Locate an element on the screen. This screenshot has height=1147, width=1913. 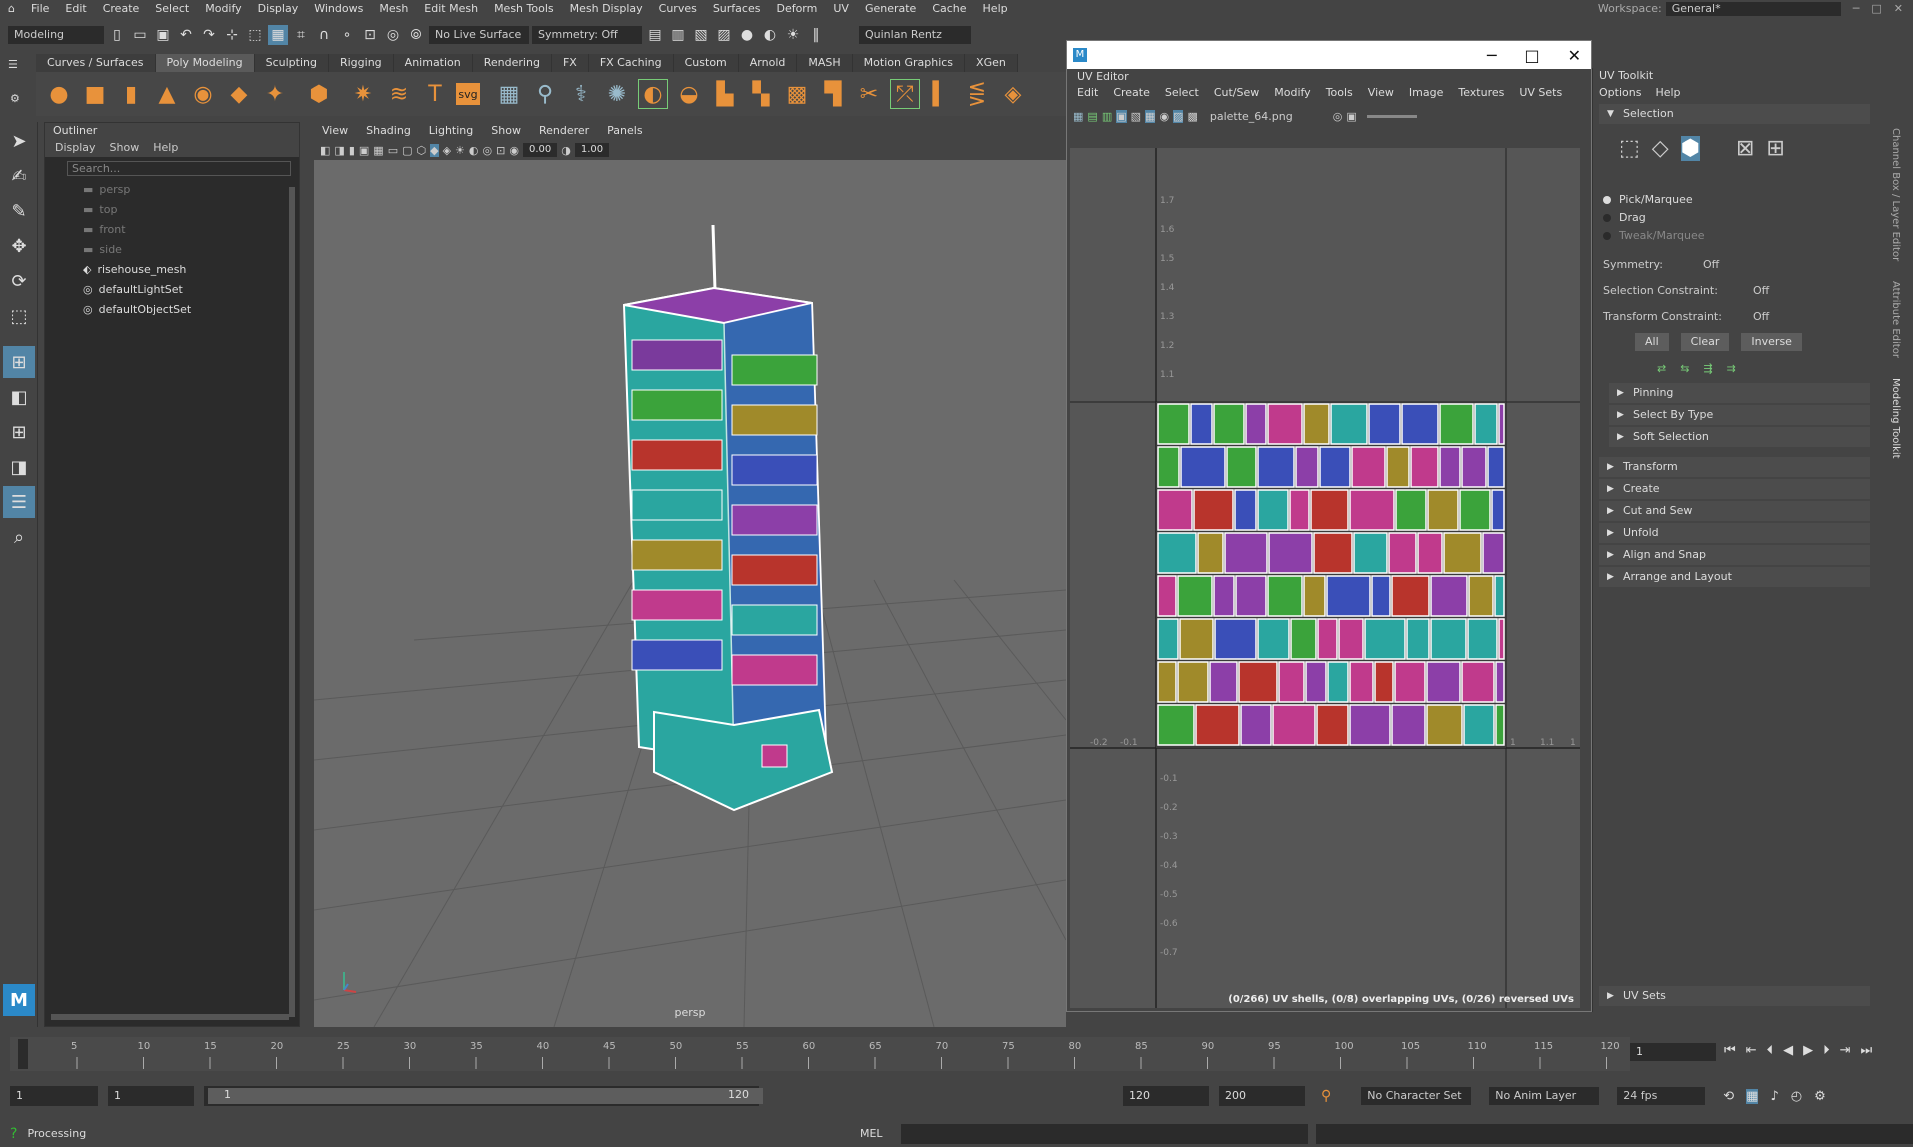
target-weld-icon: ✂ is located at coordinates (869, 94).